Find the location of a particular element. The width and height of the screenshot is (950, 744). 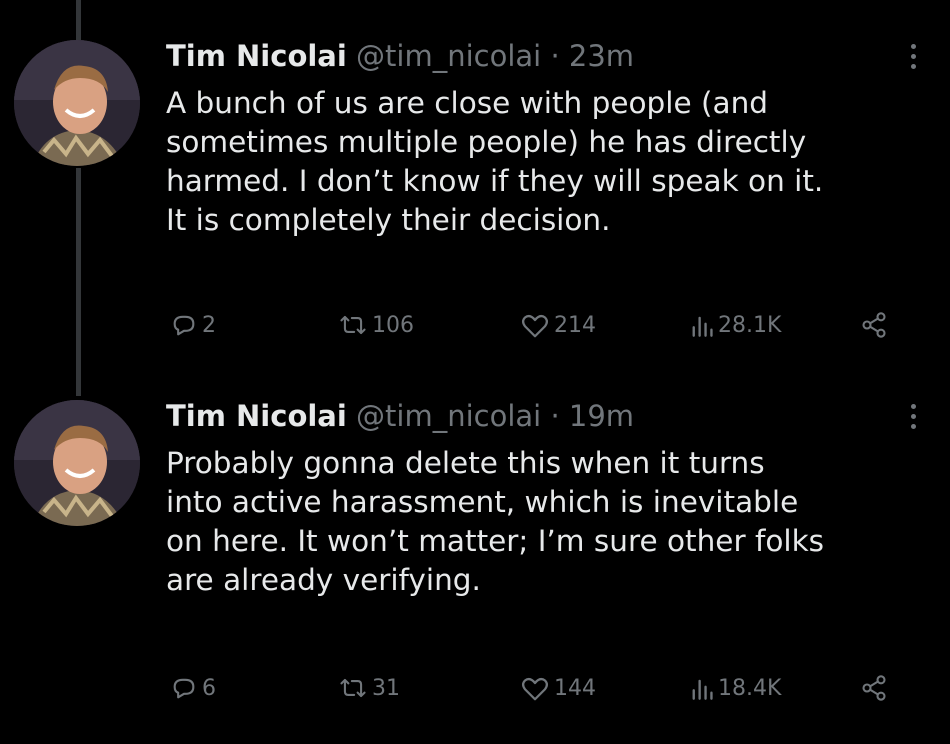

tweet-text-line: A bunch of us are close with people (and is located at coordinates (467, 103).